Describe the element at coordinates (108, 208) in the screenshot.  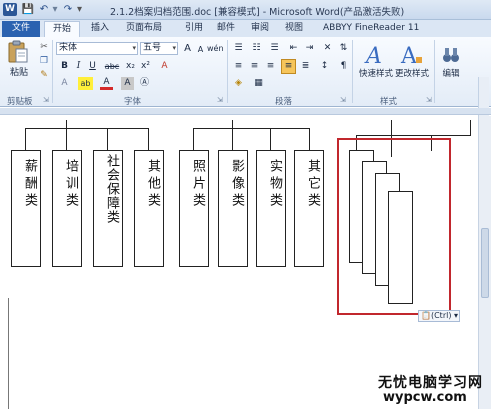
I see `category-box: 社会保障类` at that location.